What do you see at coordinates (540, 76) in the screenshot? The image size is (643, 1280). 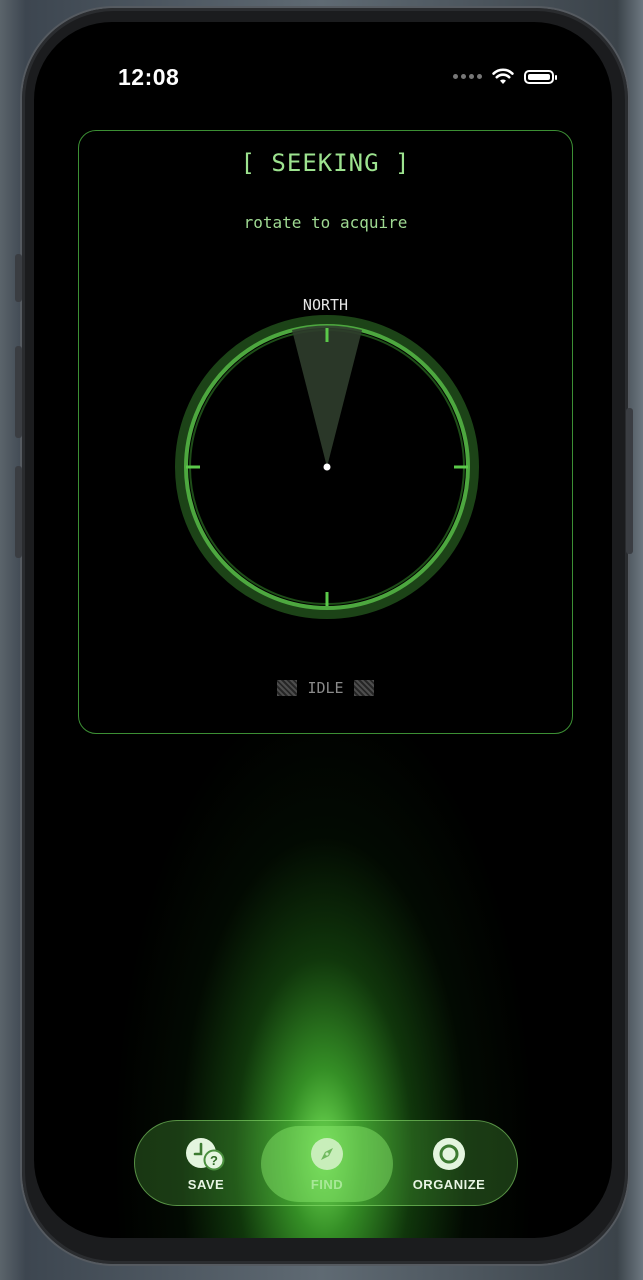 I see `battery-icon` at bounding box center [540, 76].